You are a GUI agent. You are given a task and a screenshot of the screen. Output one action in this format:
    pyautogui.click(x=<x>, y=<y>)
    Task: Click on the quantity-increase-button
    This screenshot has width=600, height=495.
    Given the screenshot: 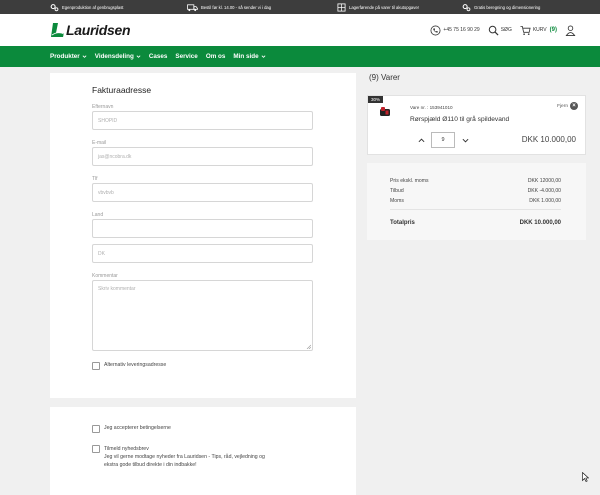 What is the action you would take?
    pyautogui.click(x=421, y=140)
    